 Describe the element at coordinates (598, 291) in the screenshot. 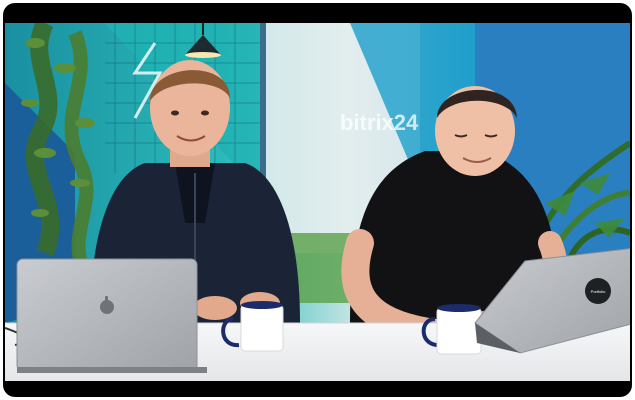

I see `laptop-sticker-text: Portfolio` at that location.